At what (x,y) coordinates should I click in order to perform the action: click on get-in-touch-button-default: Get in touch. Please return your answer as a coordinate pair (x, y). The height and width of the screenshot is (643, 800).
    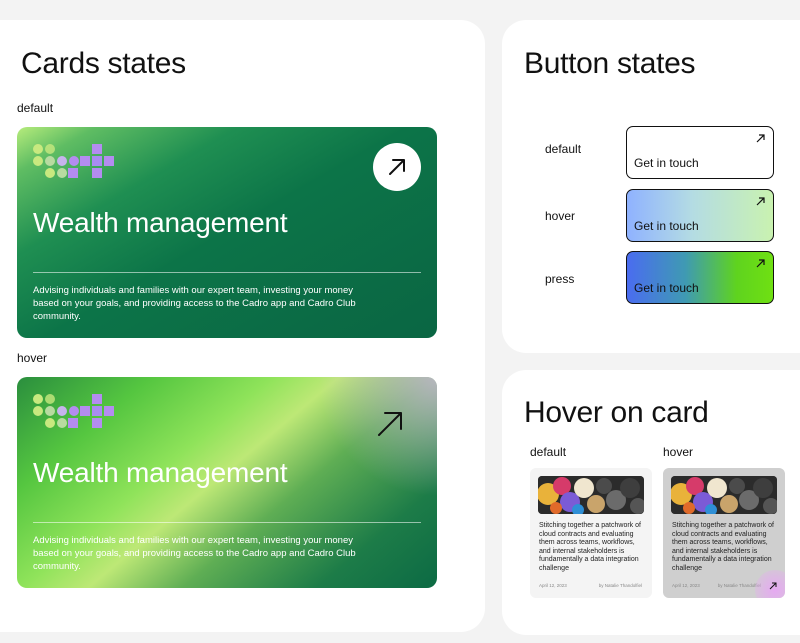
    Looking at the image, I should click on (700, 152).